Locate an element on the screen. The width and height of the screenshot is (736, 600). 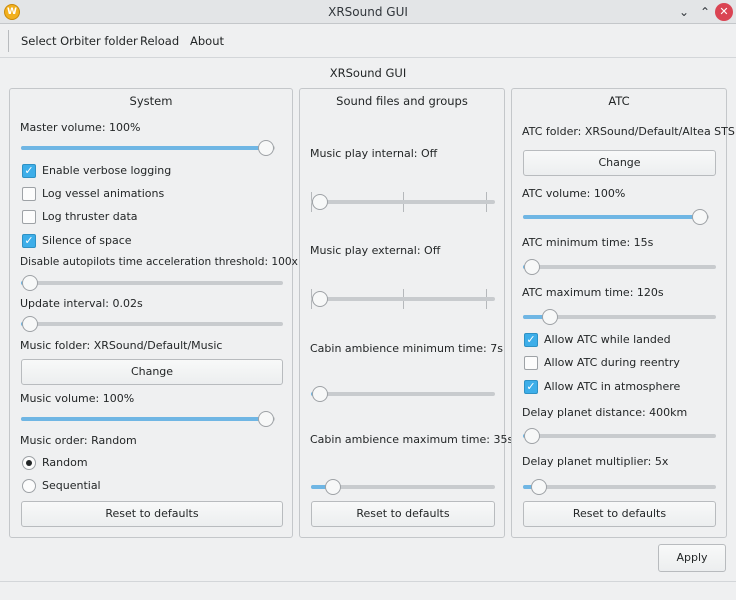
cabin-max-label: Cabin ambience maximum time: 35s is located at coordinates (412, 439).